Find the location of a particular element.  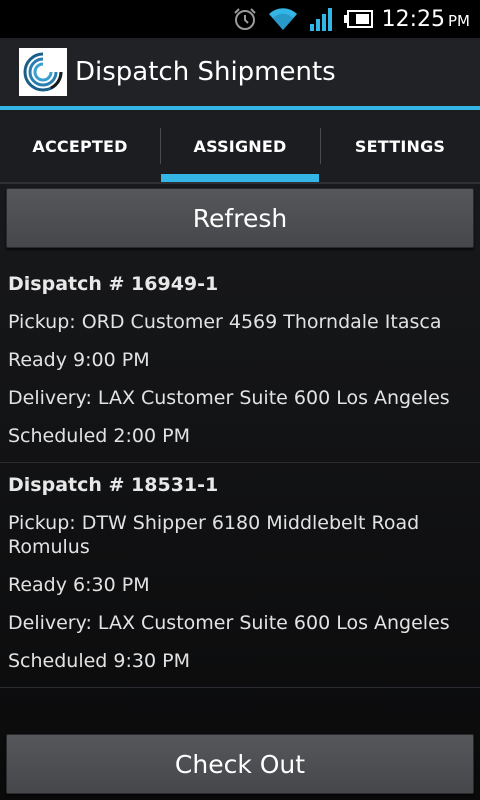

tab-settings: SETTINGS is located at coordinates (400, 146).